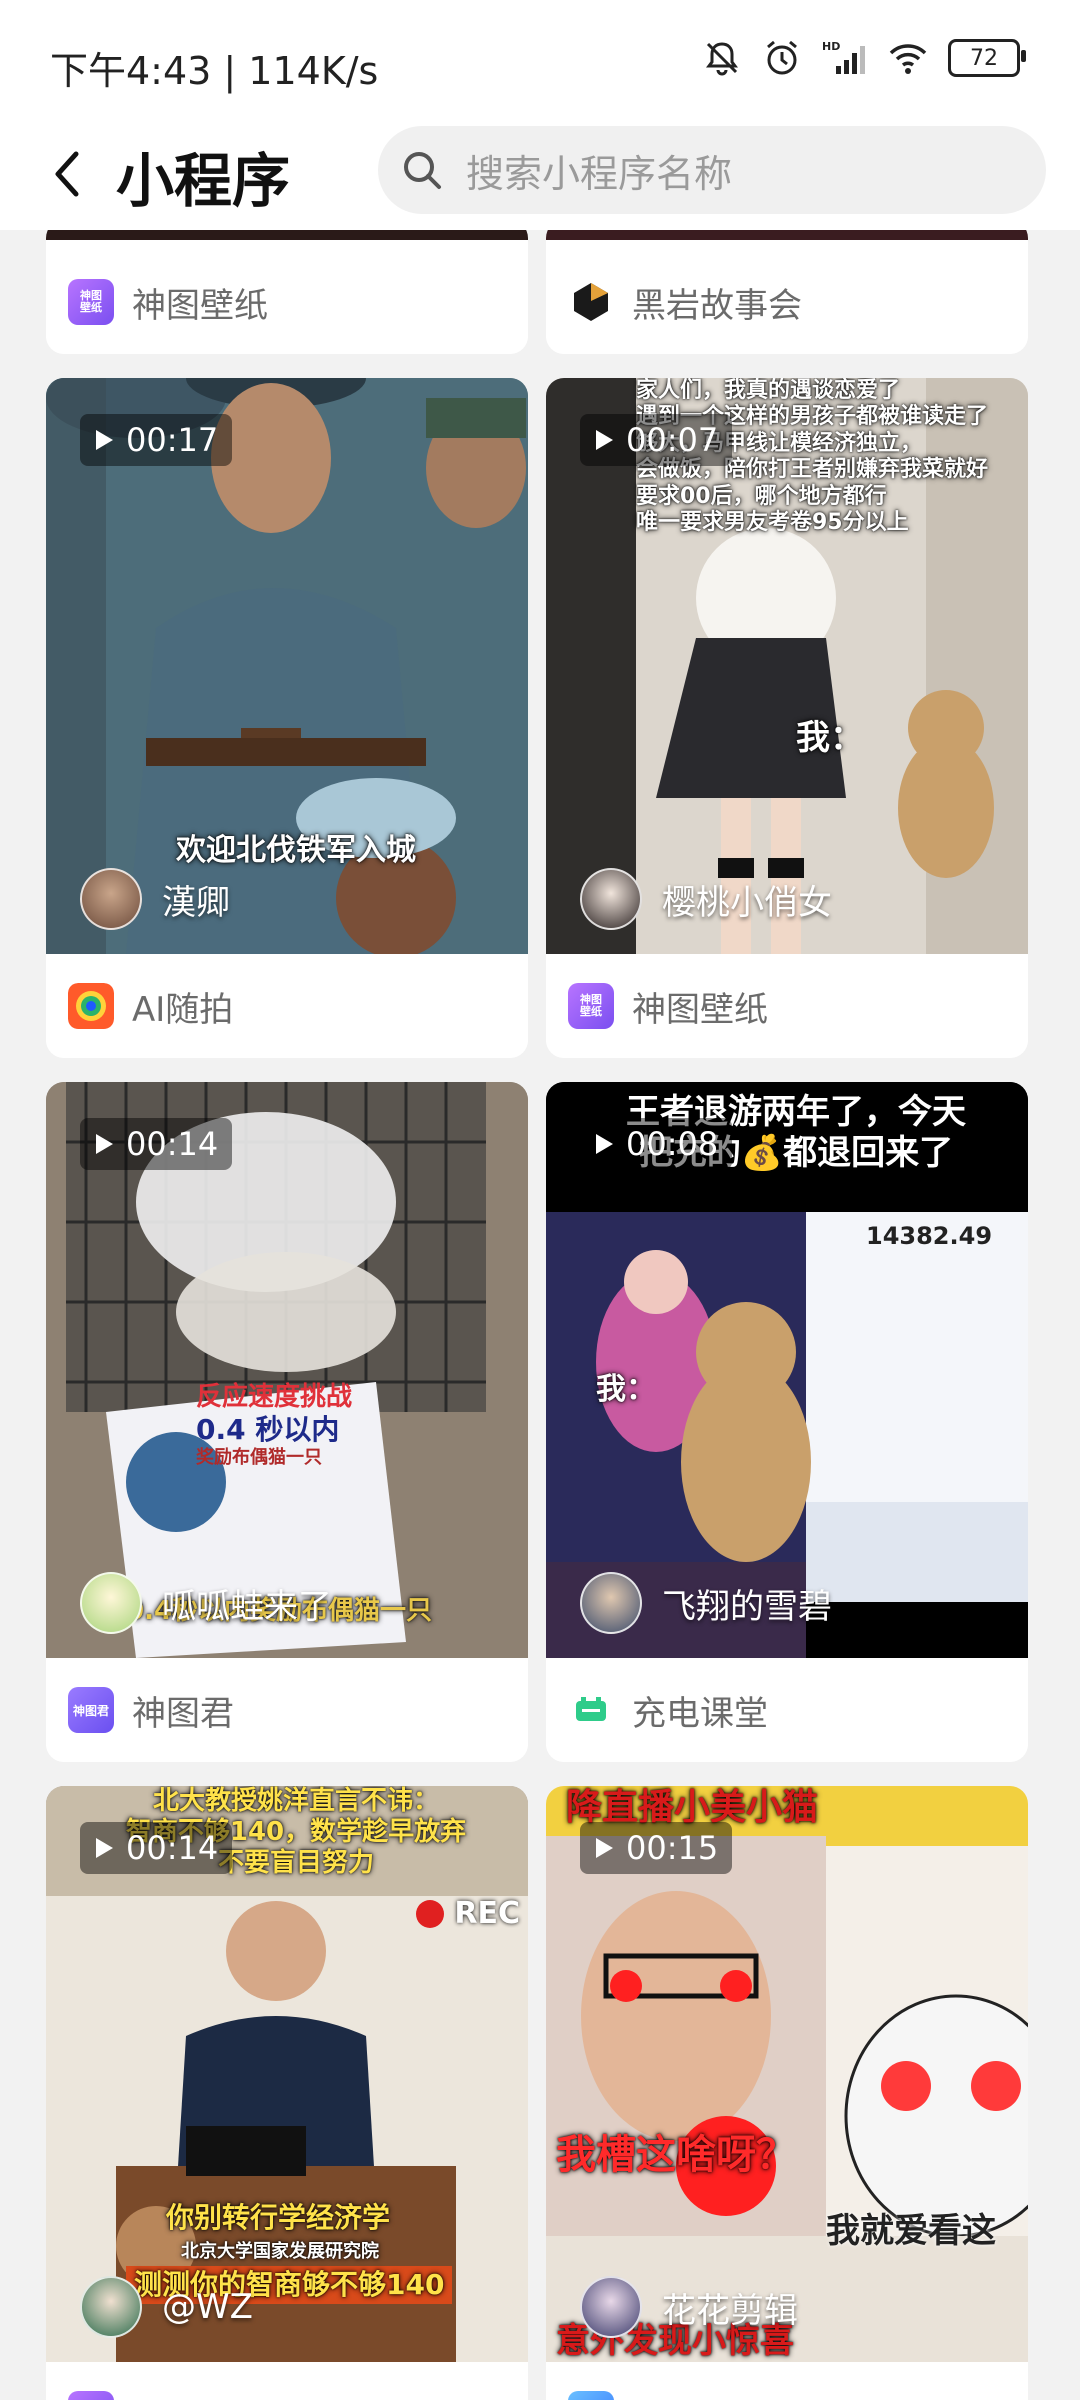  I want to click on card-footer: 南一张图, so click(287, 2381).